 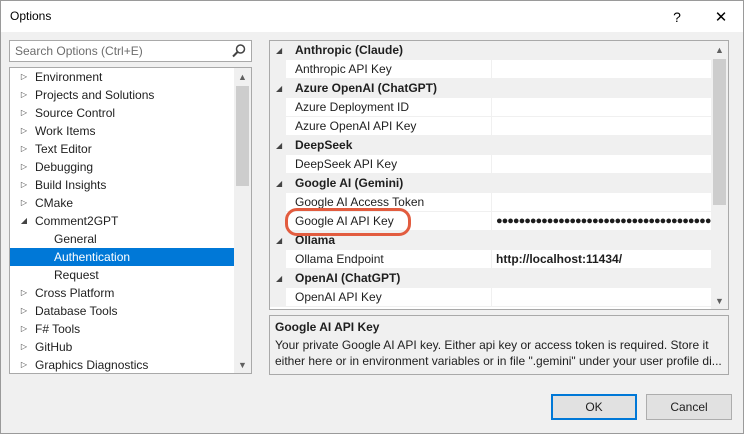 What do you see at coordinates (75, 113) in the screenshot?
I see `tree-item-label: Source Control` at bounding box center [75, 113].